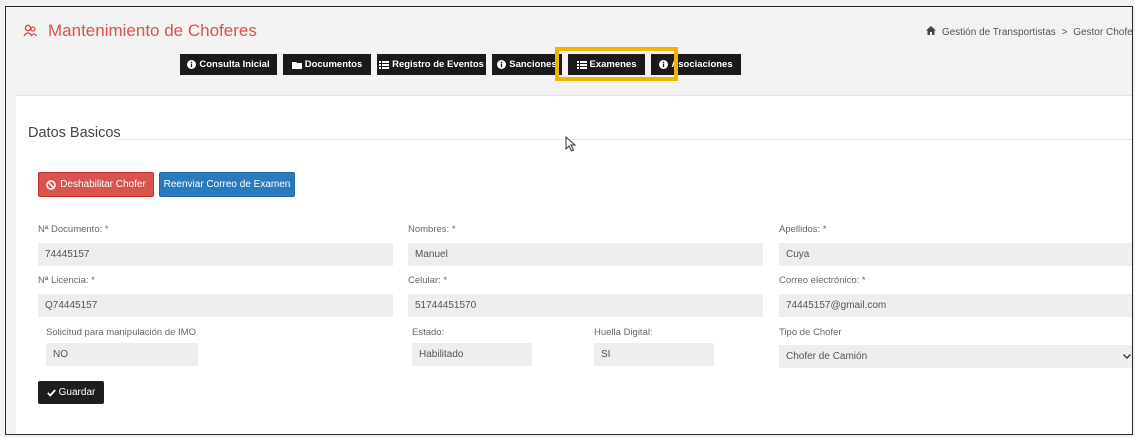 The image size is (1135, 437). I want to click on breadcrumb-current: Gestor Chofer, so click(1103, 32).